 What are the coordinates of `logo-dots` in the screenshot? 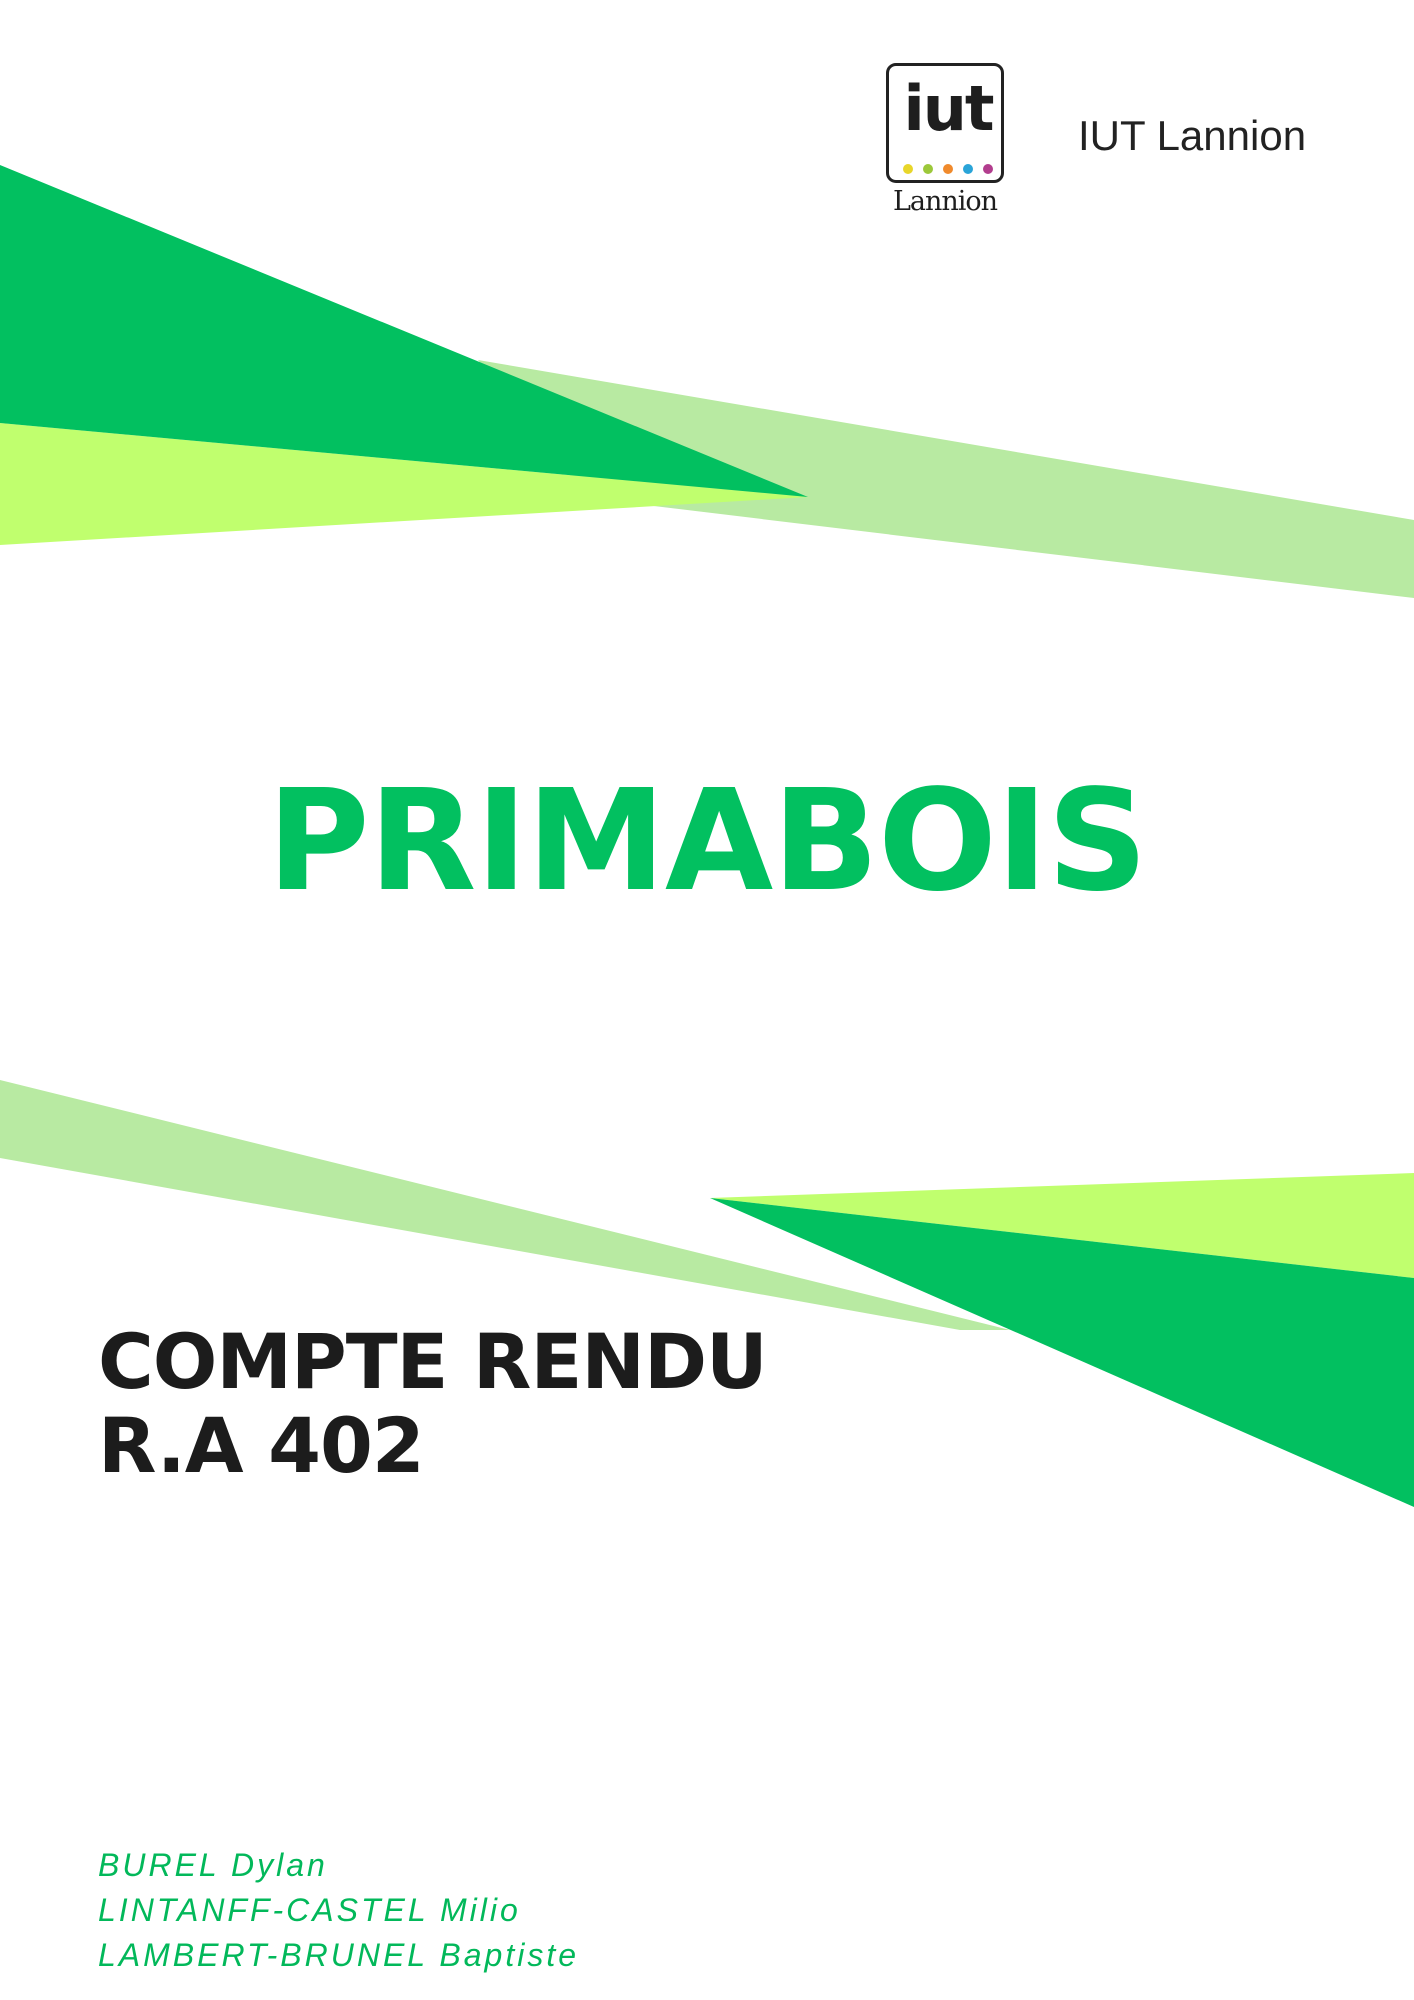 It's located at (948, 170).